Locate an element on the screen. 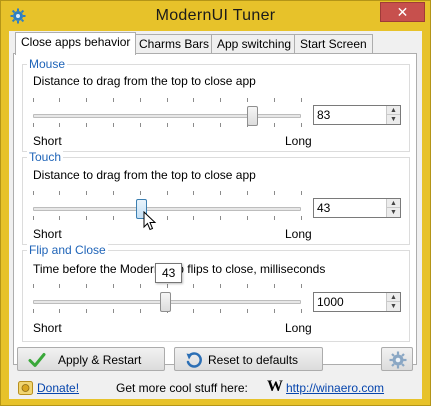 The height and width of the screenshot is (406, 431). apply-restart-button: Apply & Restart is located at coordinates (91, 359).